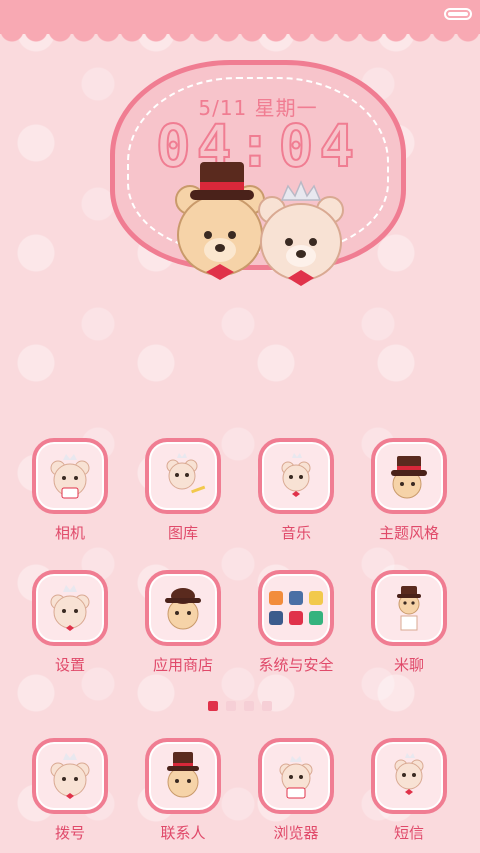  Describe the element at coordinates (296, 833) in the screenshot. I see `app-label: 浏览器` at that location.